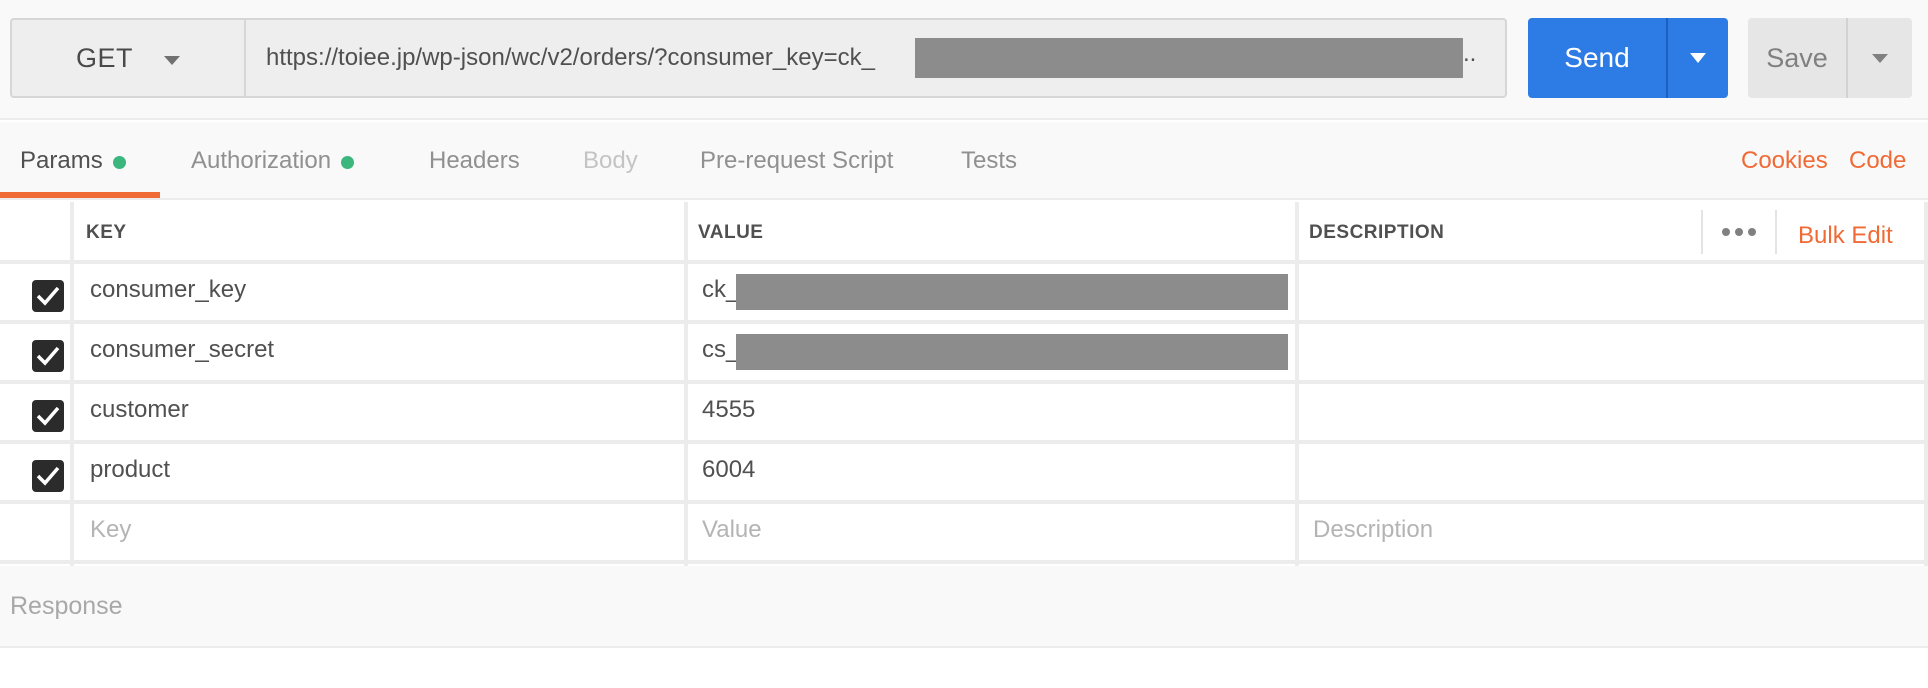 The height and width of the screenshot is (688, 1928). What do you see at coordinates (732, 530) in the screenshot?
I see `value-input-placeholder: Value` at bounding box center [732, 530].